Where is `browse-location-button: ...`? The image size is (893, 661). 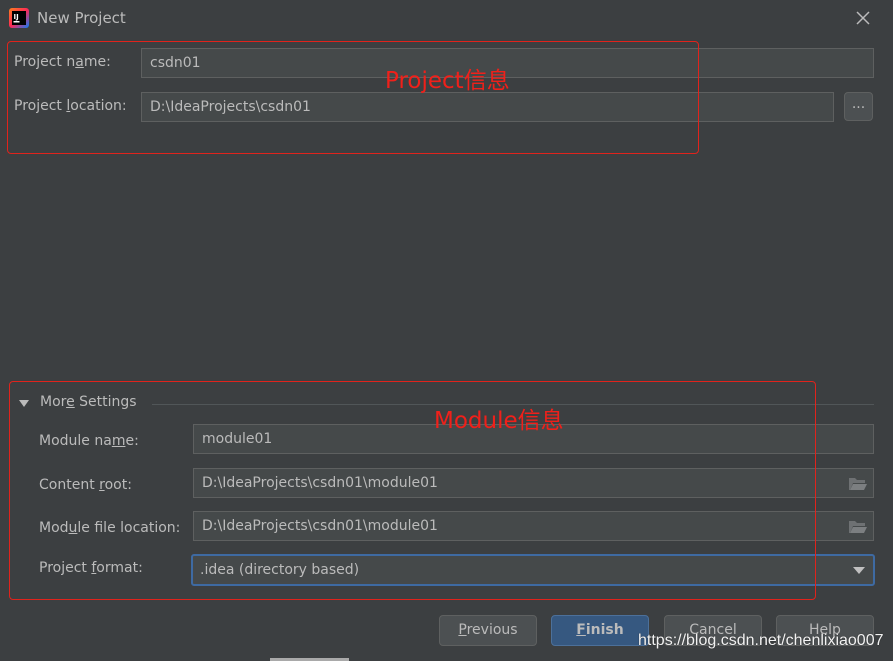
browse-location-button: ... is located at coordinates (858, 106).